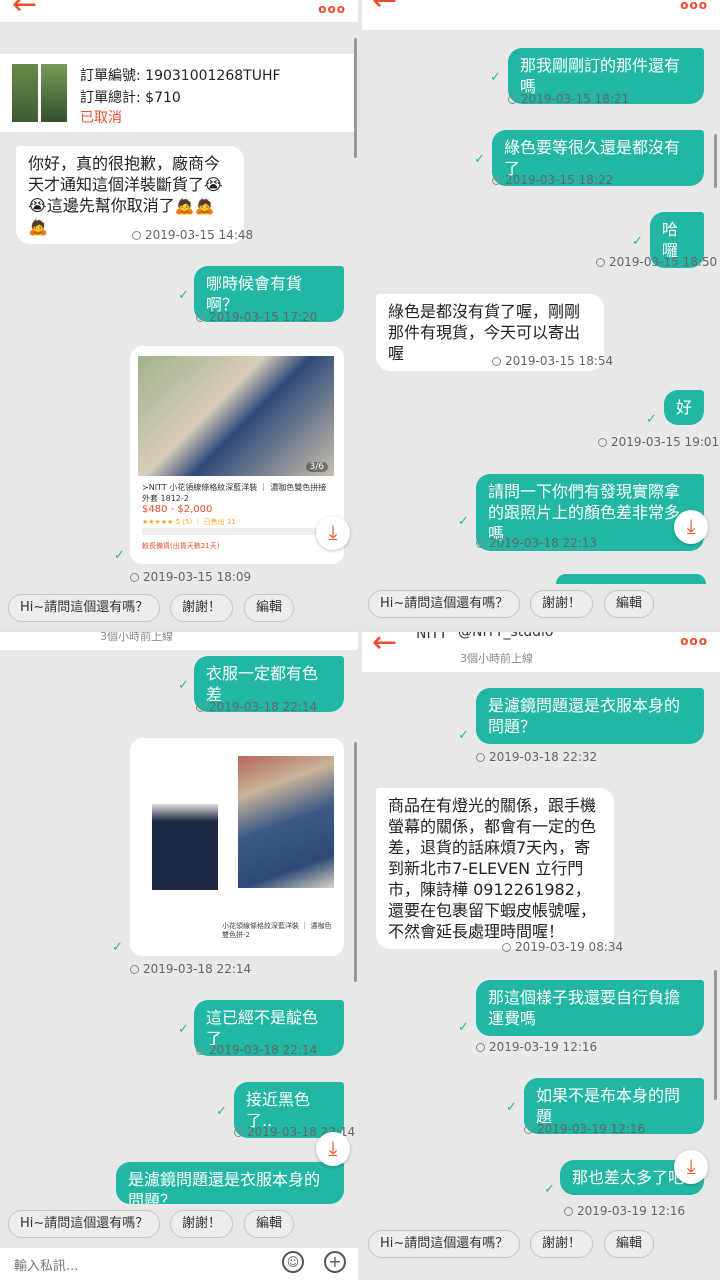 The width and height of the screenshot is (720, 1280). What do you see at coordinates (189, 522) in the screenshot?
I see `product-rating: ★★★★★ 5 (5) ｜ 已售出 11` at bounding box center [189, 522].